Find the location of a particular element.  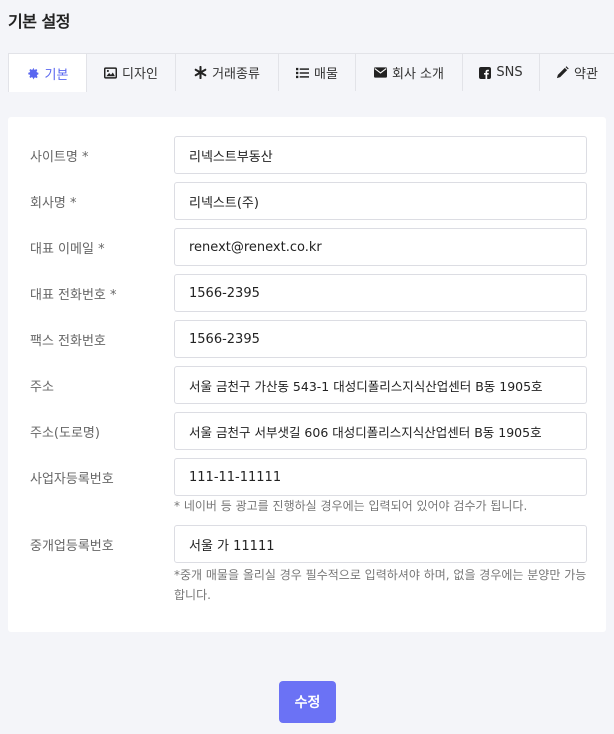

page-title: 기본 설정 is located at coordinates (39, 21).